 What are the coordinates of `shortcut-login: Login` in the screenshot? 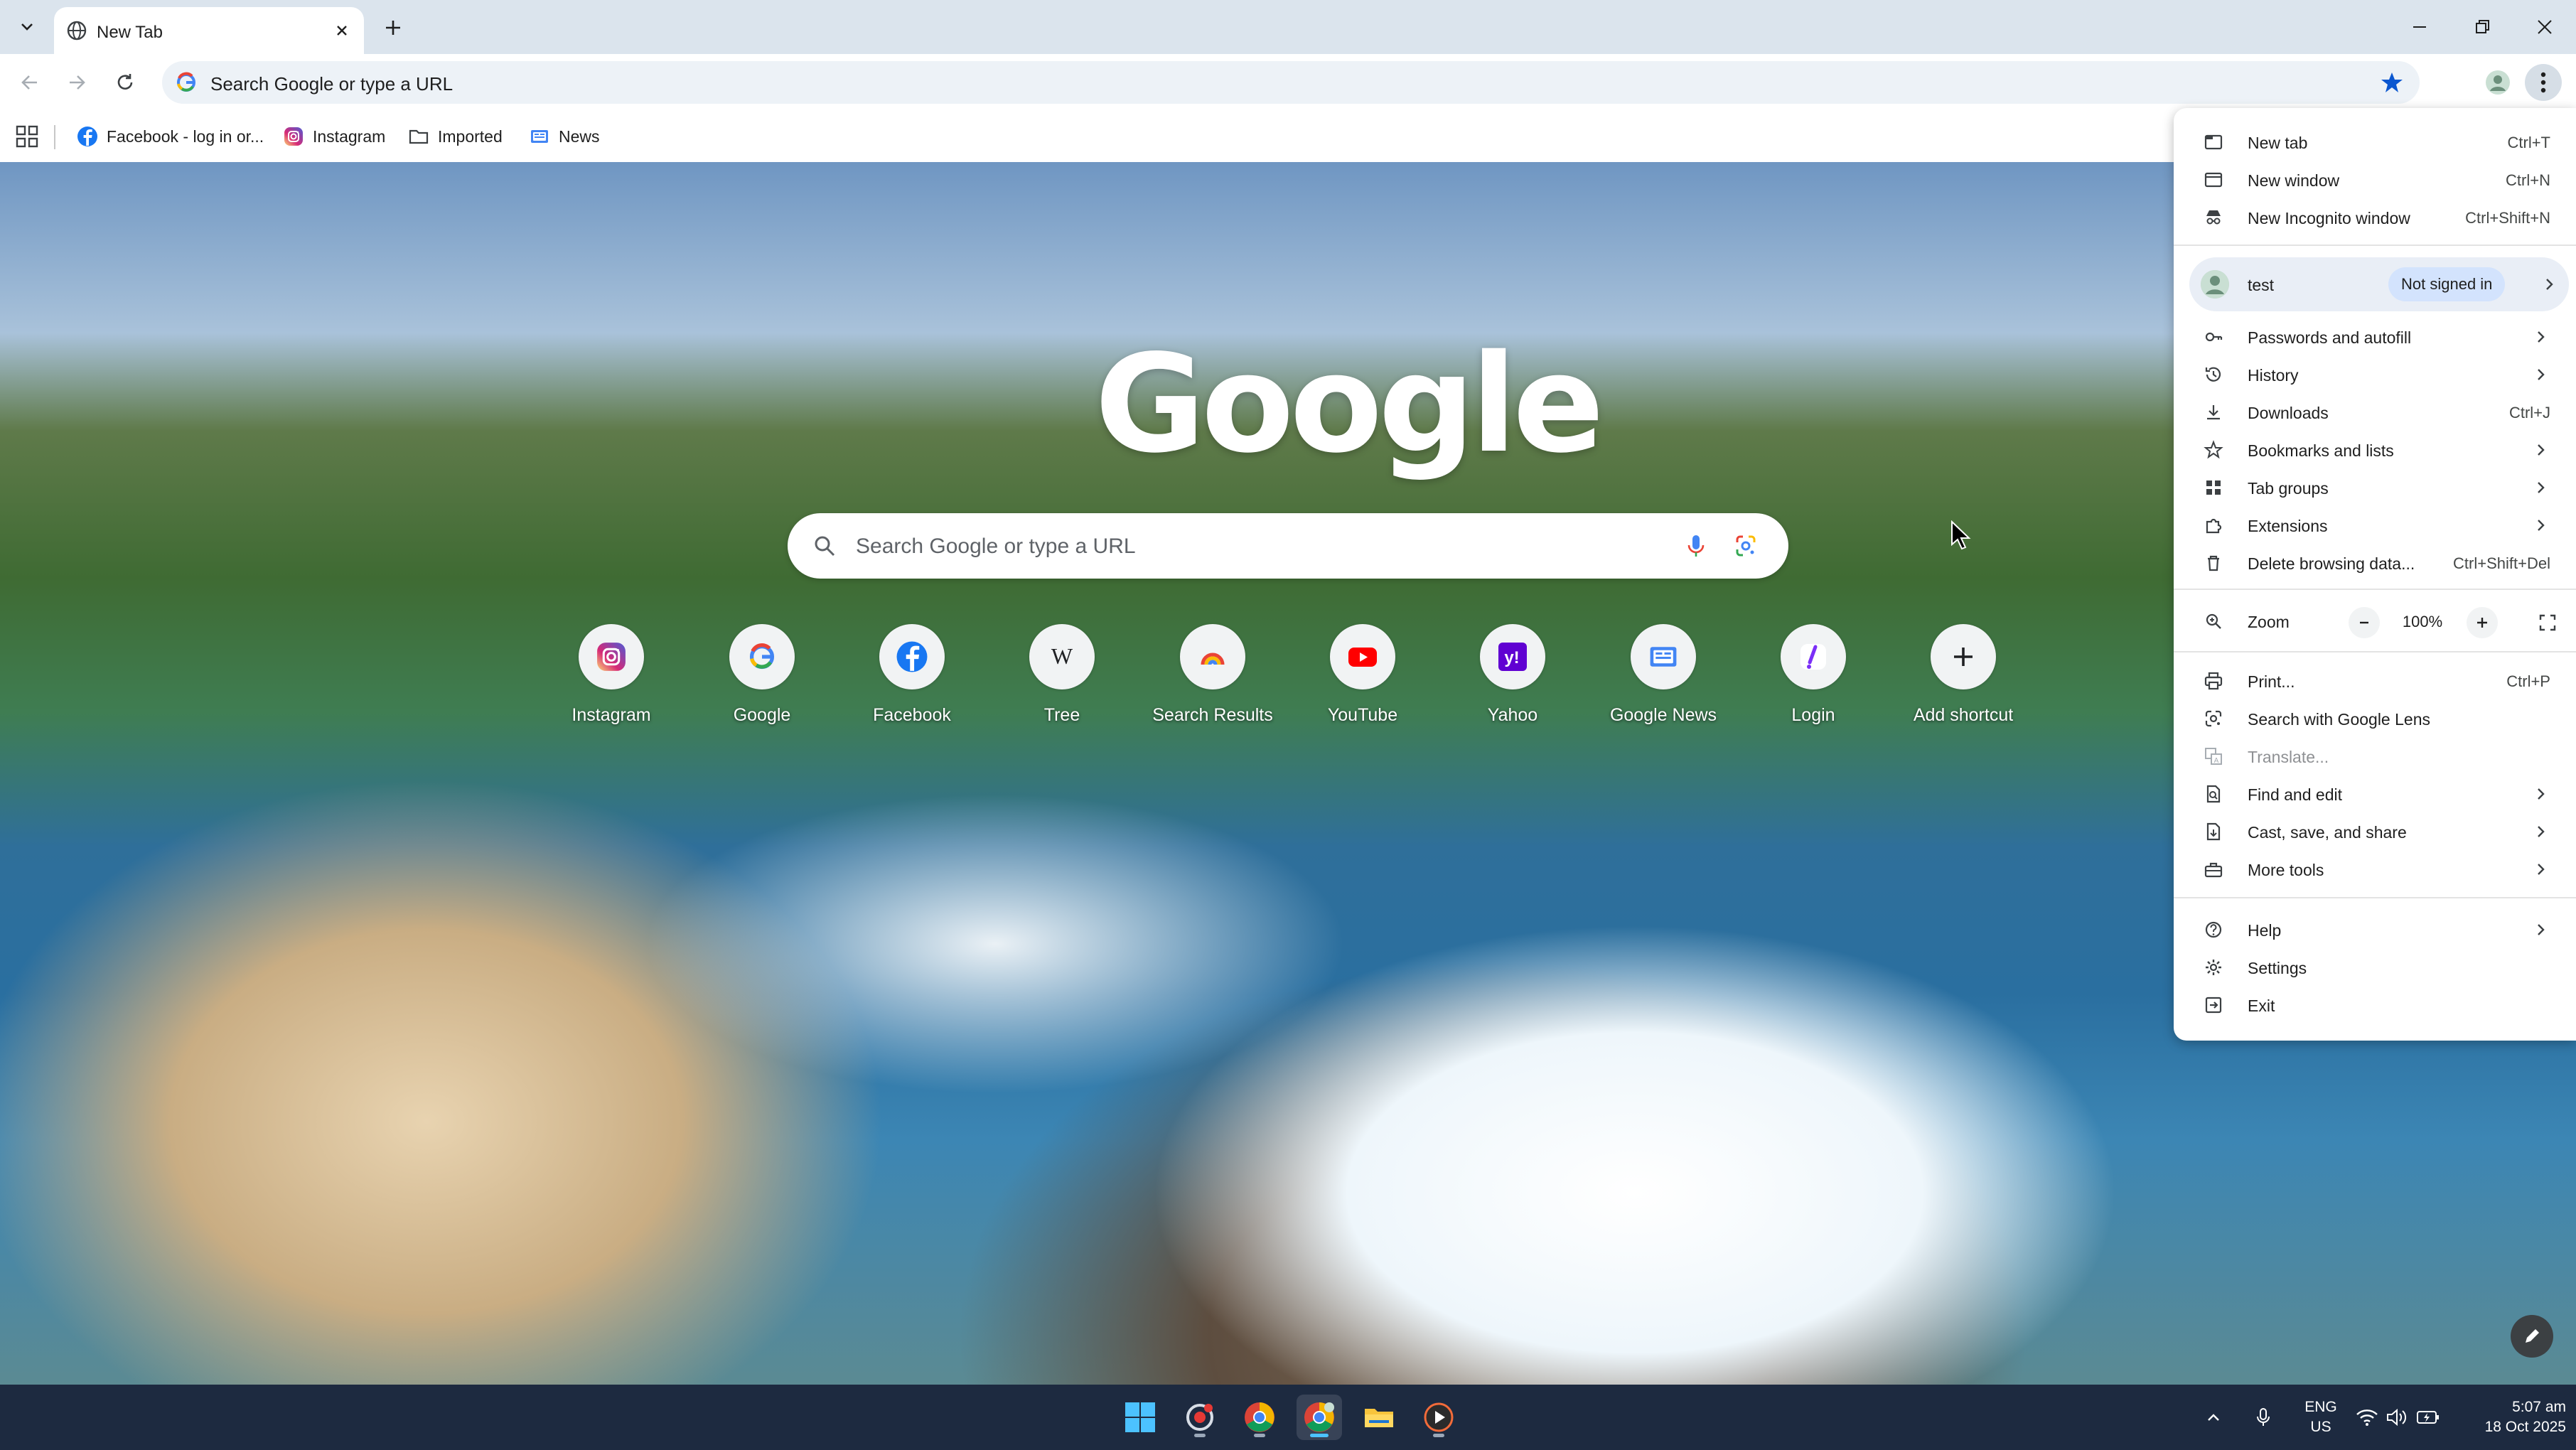 It's located at (1813, 684).